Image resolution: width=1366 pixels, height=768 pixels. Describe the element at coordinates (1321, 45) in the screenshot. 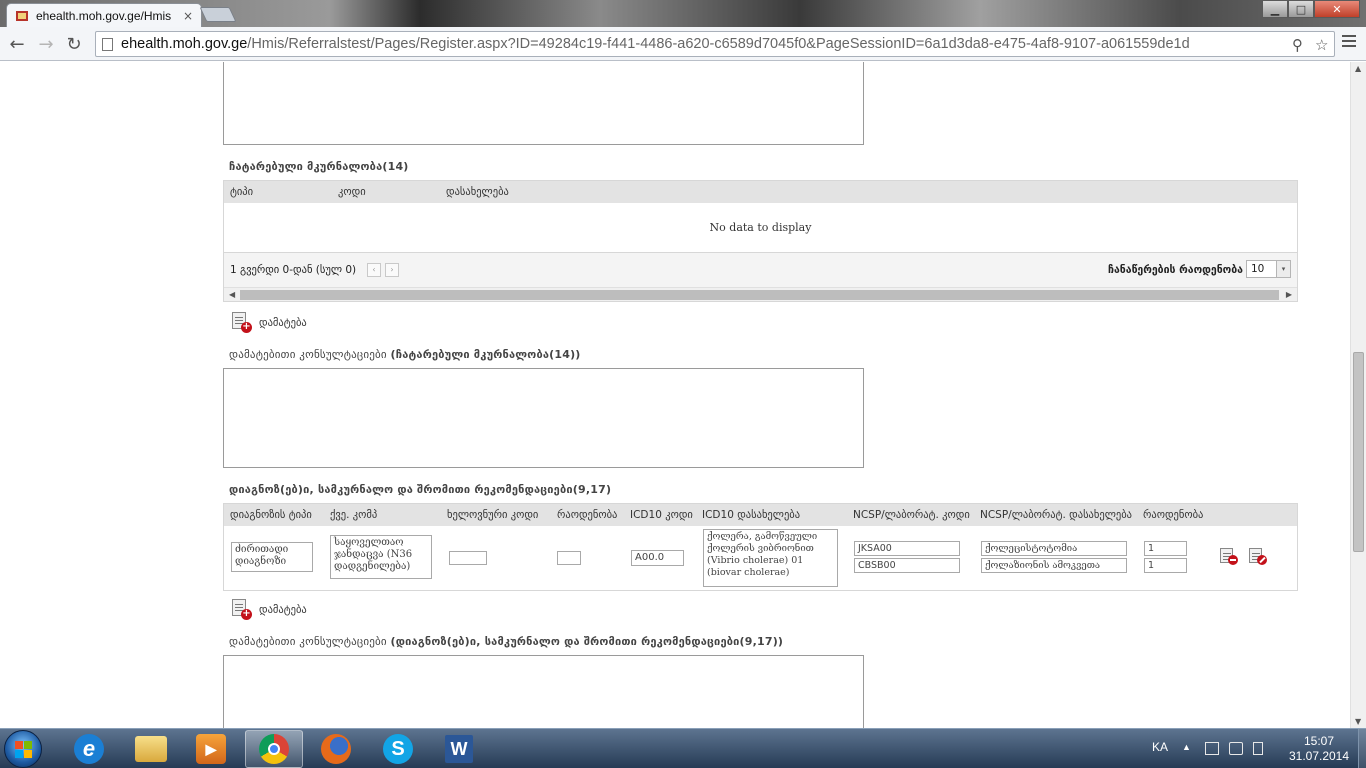

I see `bookmark-star-icon: ☆` at that location.